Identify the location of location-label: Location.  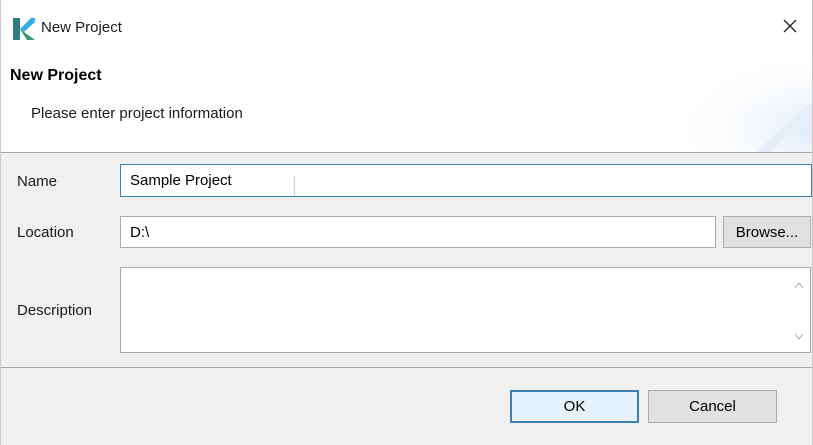
(45, 232).